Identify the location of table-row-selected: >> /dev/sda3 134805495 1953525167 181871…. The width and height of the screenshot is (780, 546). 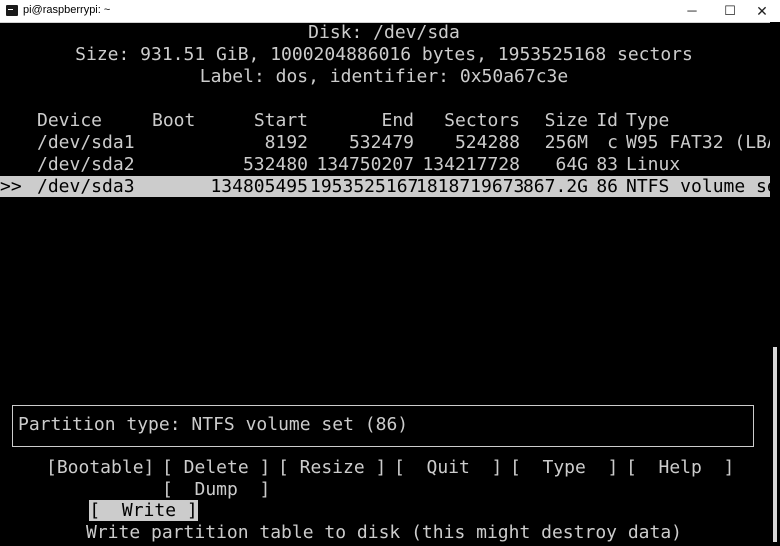
(390, 186).